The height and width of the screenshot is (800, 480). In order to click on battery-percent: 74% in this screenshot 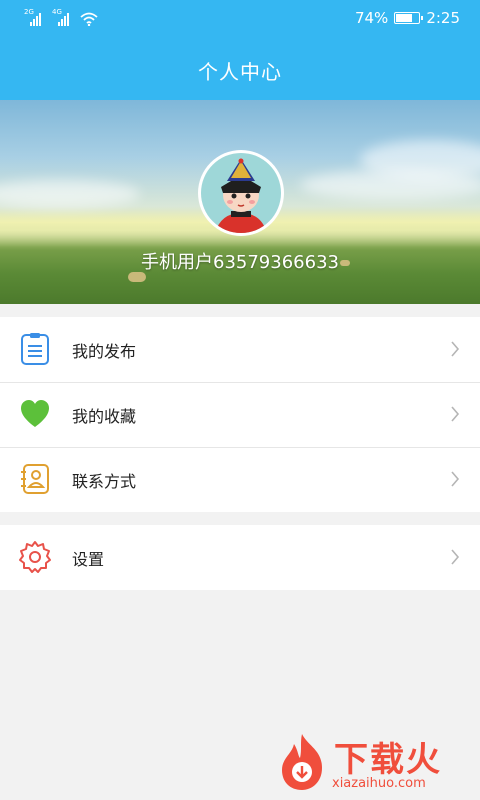, I will do `click(371, 18)`.